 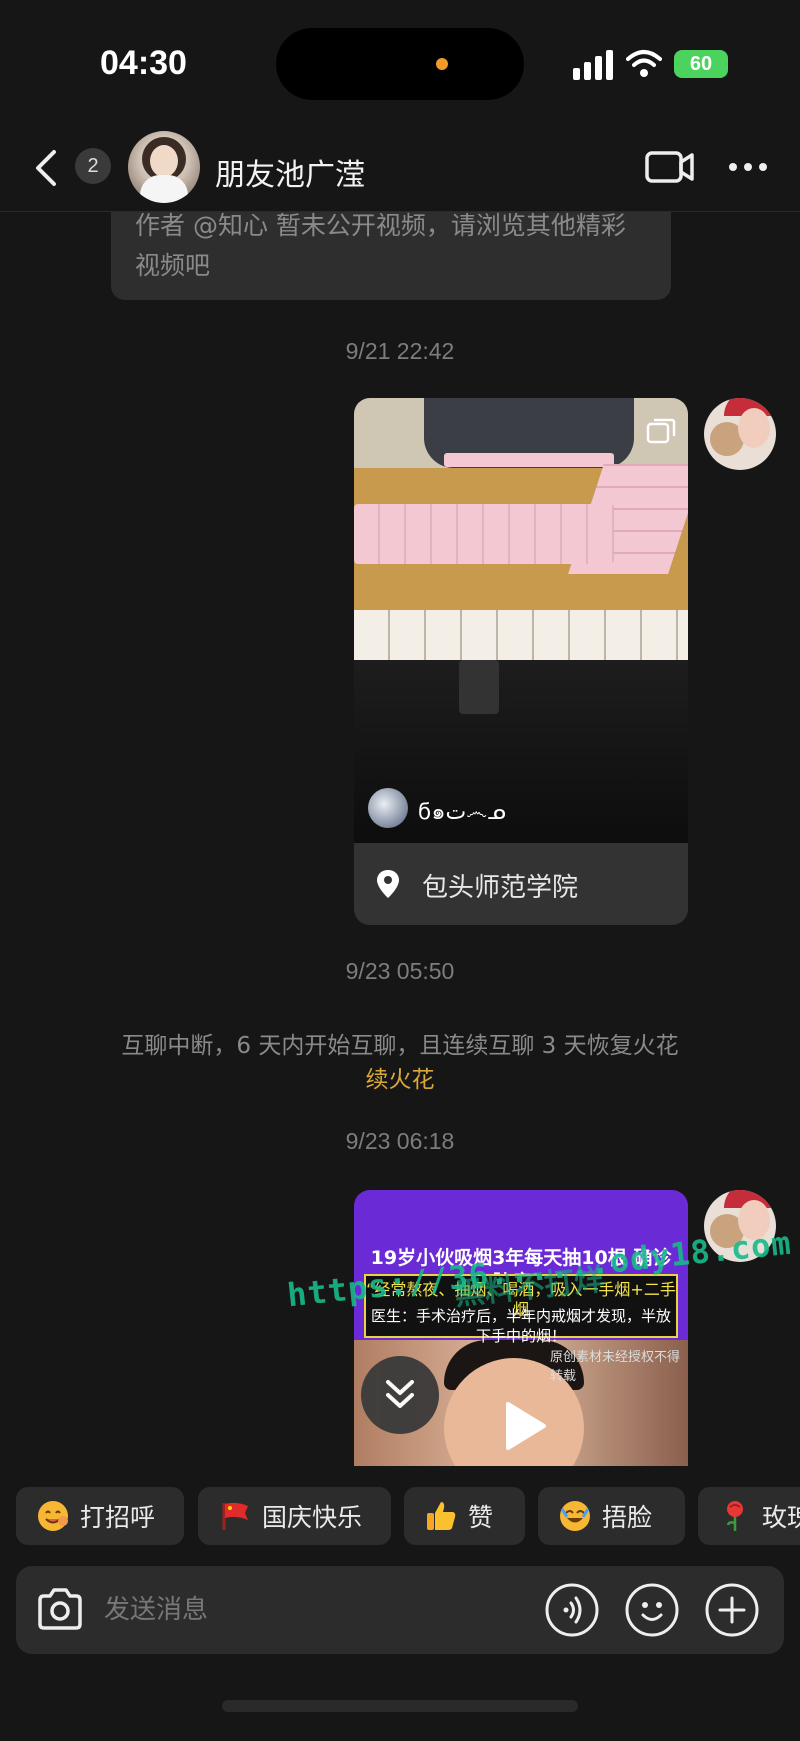 I want to click on location-name: 包头师范学院, so click(x=500, y=888).